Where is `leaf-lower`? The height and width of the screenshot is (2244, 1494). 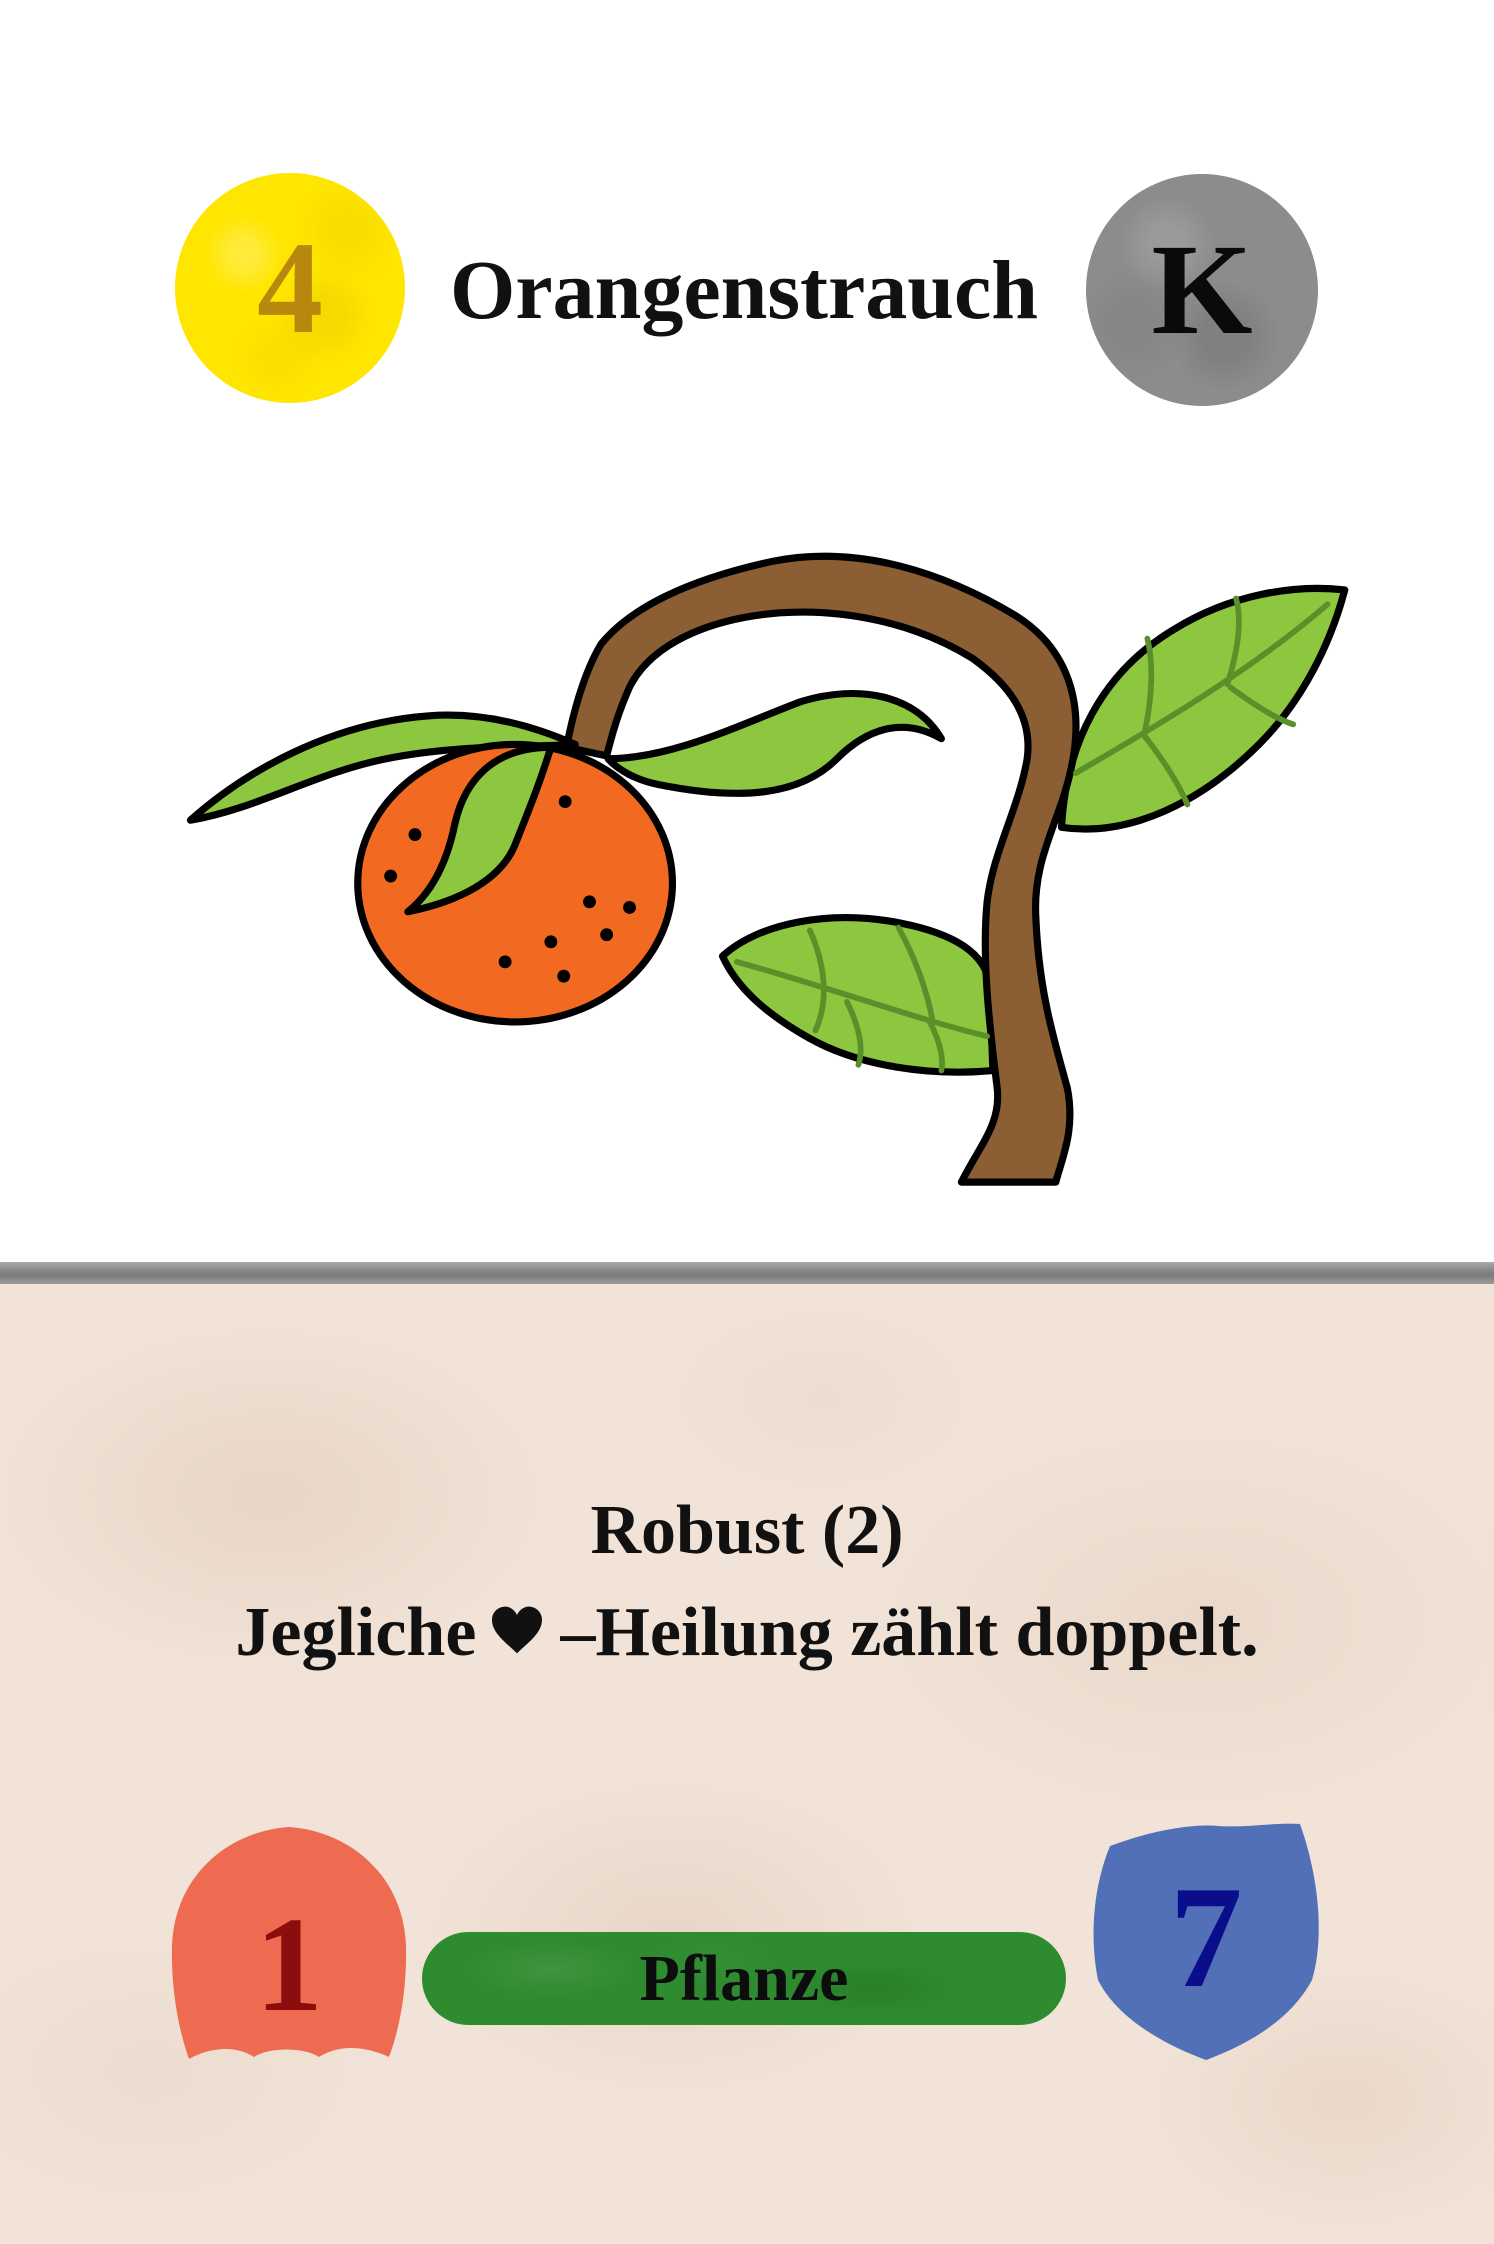
leaf-lower is located at coordinates (857, 995).